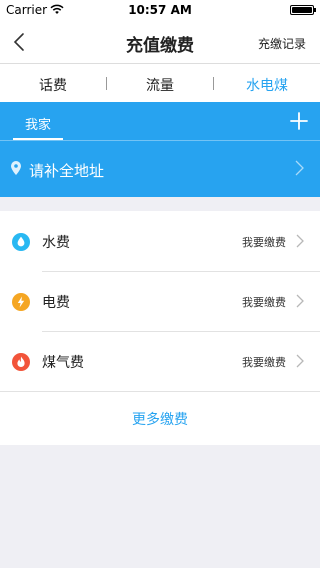 The height and width of the screenshot is (568, 320). I want to click on battery-icon, so click(303, 10).